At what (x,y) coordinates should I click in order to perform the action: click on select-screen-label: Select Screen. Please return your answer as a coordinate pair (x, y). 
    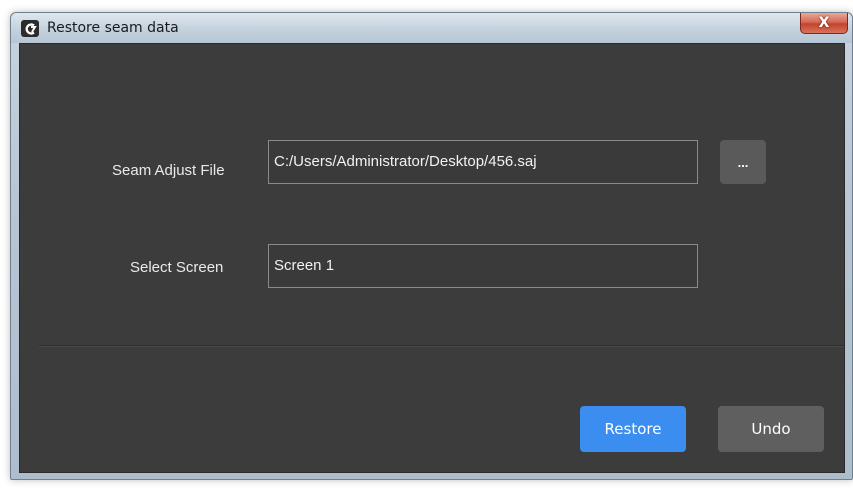
    Looking at the image, I should click on (177, 267).